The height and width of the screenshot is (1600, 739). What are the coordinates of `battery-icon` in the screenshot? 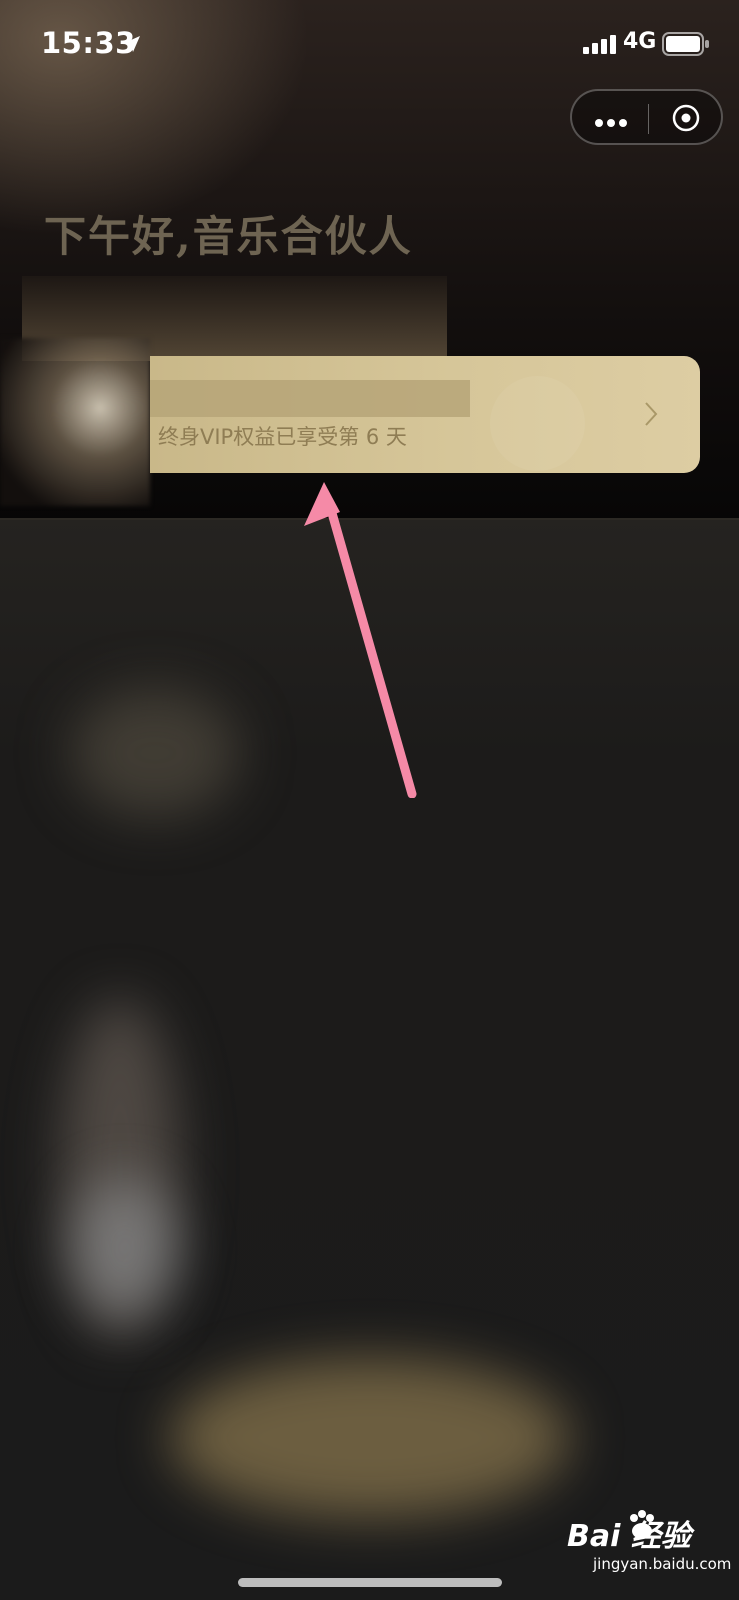 It's located at (686, 46).